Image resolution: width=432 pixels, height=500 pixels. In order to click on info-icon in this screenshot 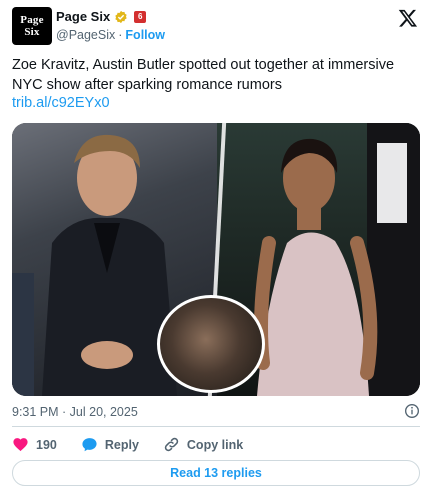, I will do `click(412, 411)`.